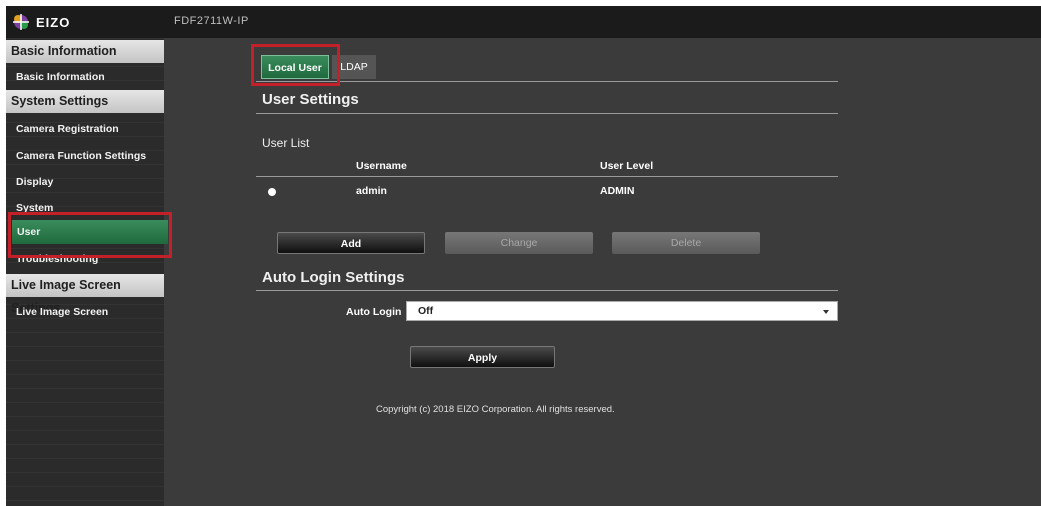 This screenshot has width=1041, height=506. Describe the element at coordinates (519, 243) in the screenshot. I see `change-button: Change` at that location.